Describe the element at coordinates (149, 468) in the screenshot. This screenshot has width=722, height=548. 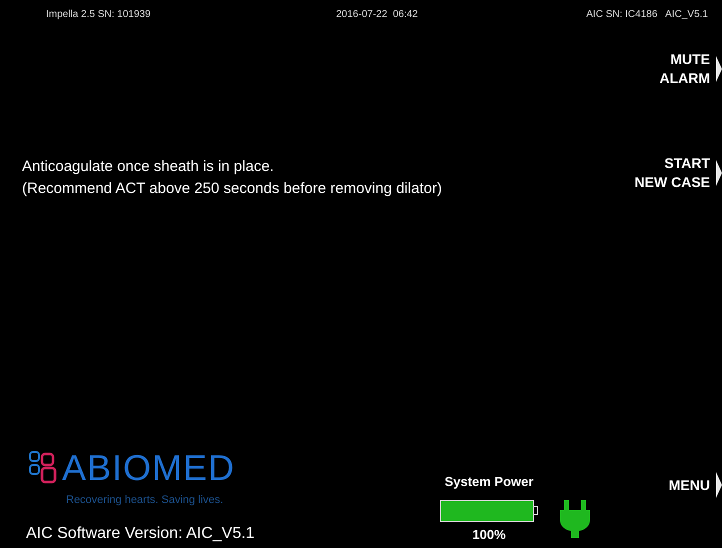
I see `logo-wordmark: ABIOMED` at that location.